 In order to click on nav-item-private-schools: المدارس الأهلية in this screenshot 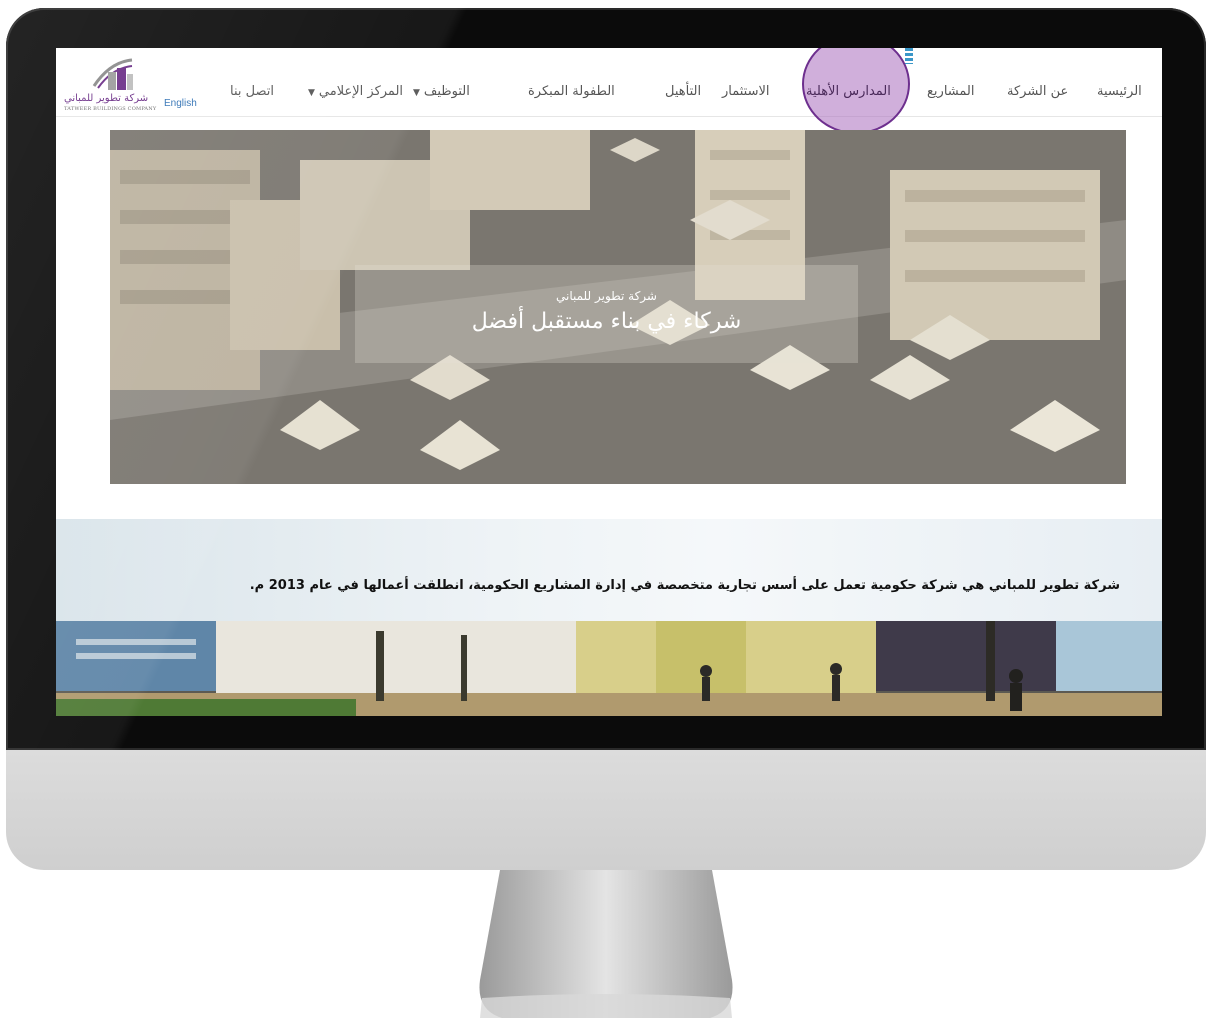, I will do `click(848, 91)`.